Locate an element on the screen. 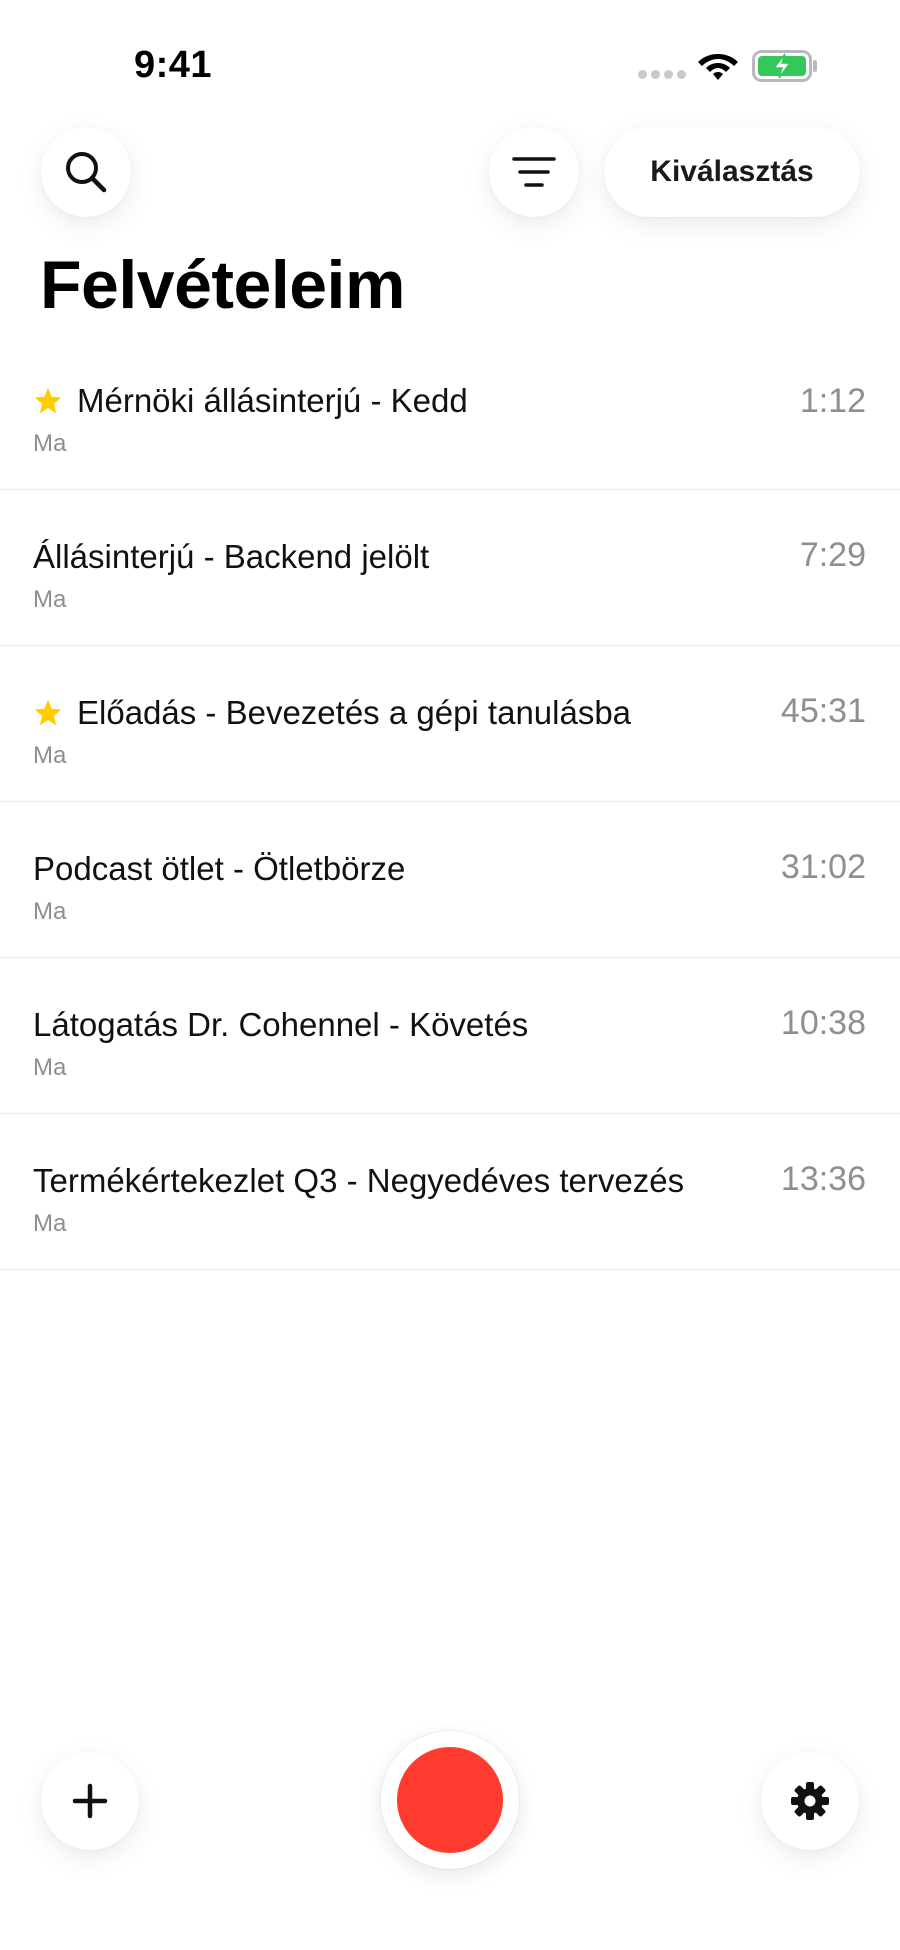 This screenshot has height=1950, width=900. recording-duration: 31:02 is located at coordinates (823, 867).